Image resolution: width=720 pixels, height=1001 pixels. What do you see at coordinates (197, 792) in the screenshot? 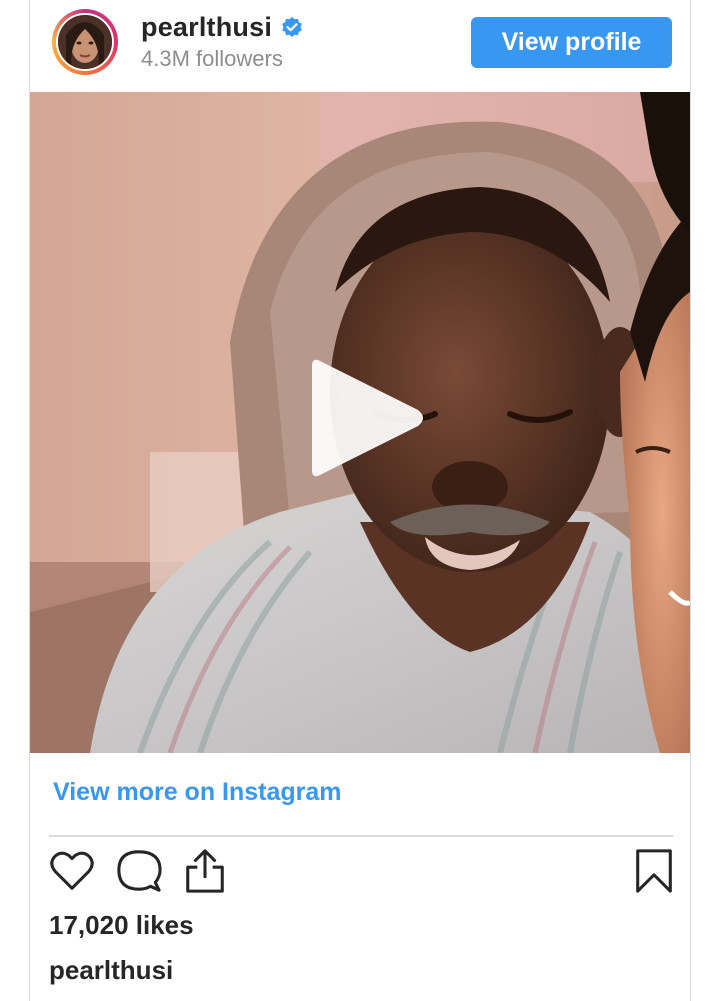
I see `view-more-on-instagram-link: View more on Instagram` at bounding box center [197, 792].